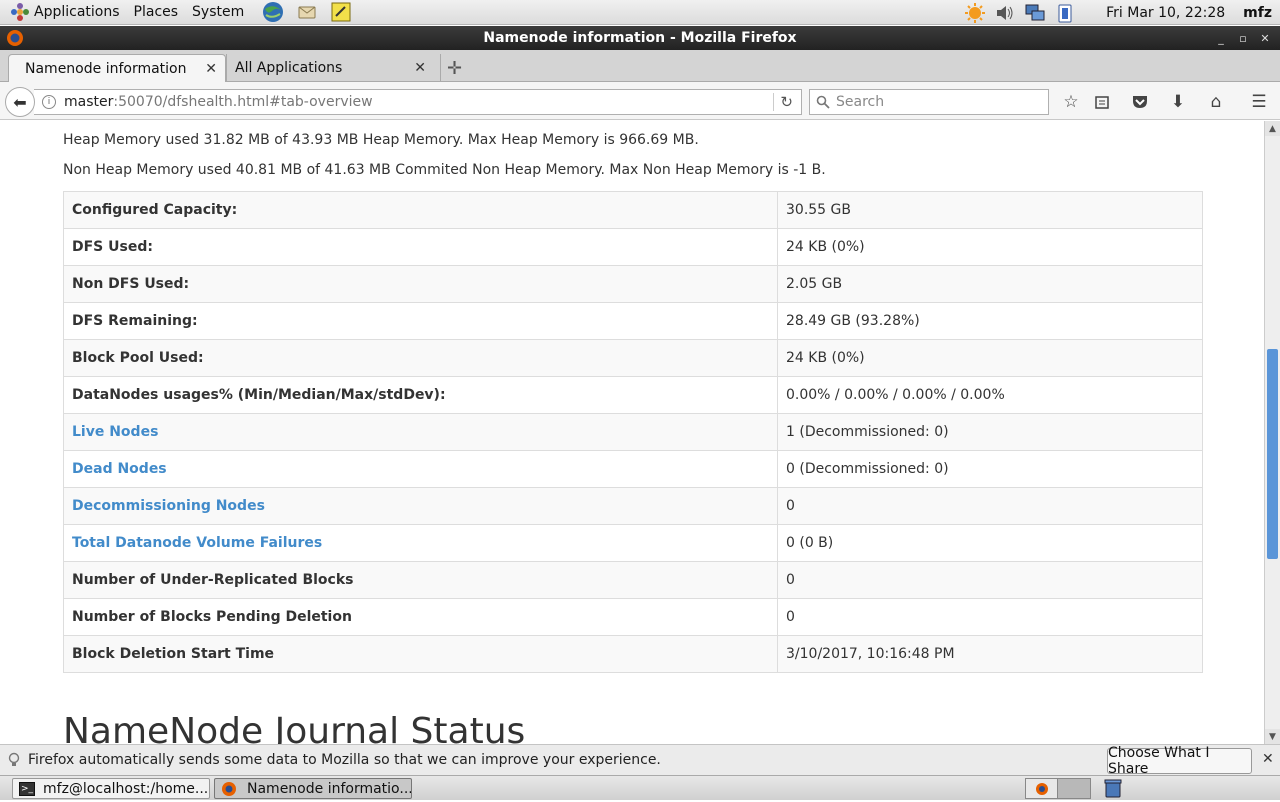 The height and width of the screenshot is (802, 1280). I want to click on dfs-table-row: Configured Capacity: 30.55 GB, so click(633, 210).